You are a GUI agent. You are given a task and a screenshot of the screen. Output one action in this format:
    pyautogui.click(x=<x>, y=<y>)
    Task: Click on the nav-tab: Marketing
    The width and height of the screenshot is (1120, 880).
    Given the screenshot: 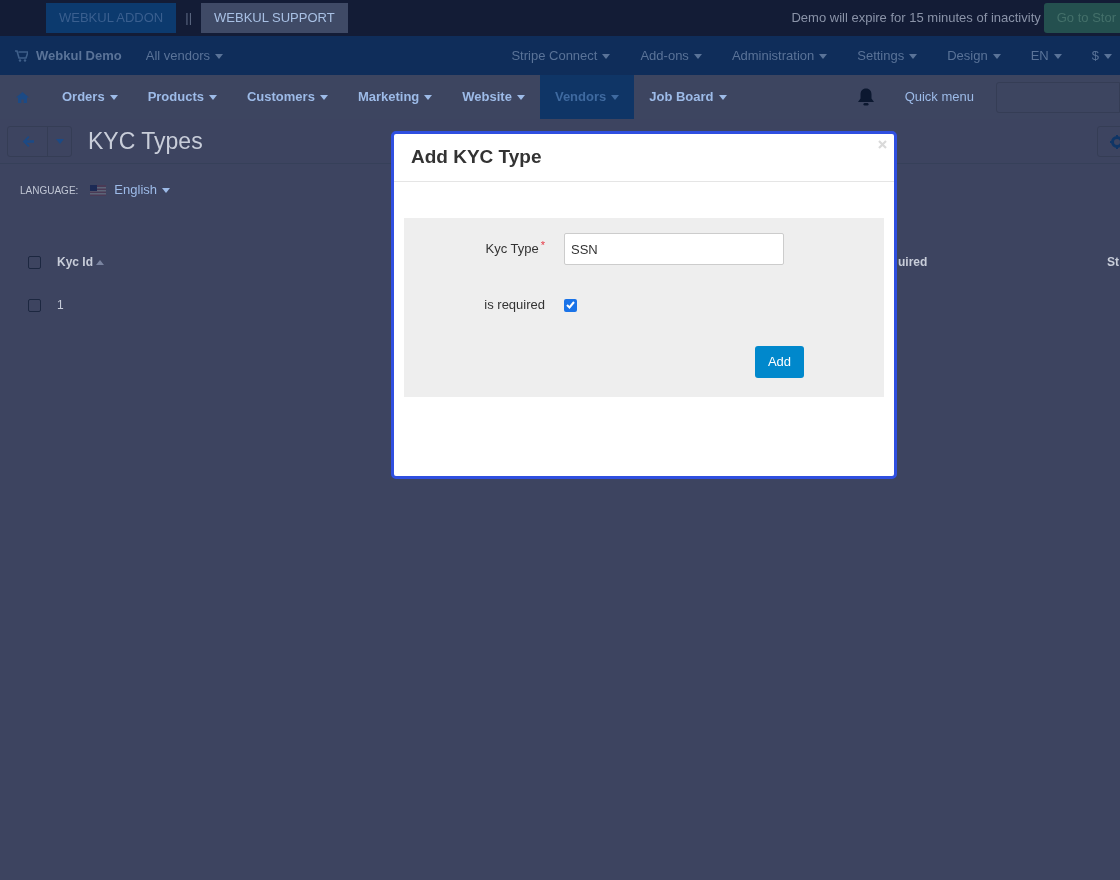 What is the action you would take?
    pyautogui.click(x=395, y=97)
    